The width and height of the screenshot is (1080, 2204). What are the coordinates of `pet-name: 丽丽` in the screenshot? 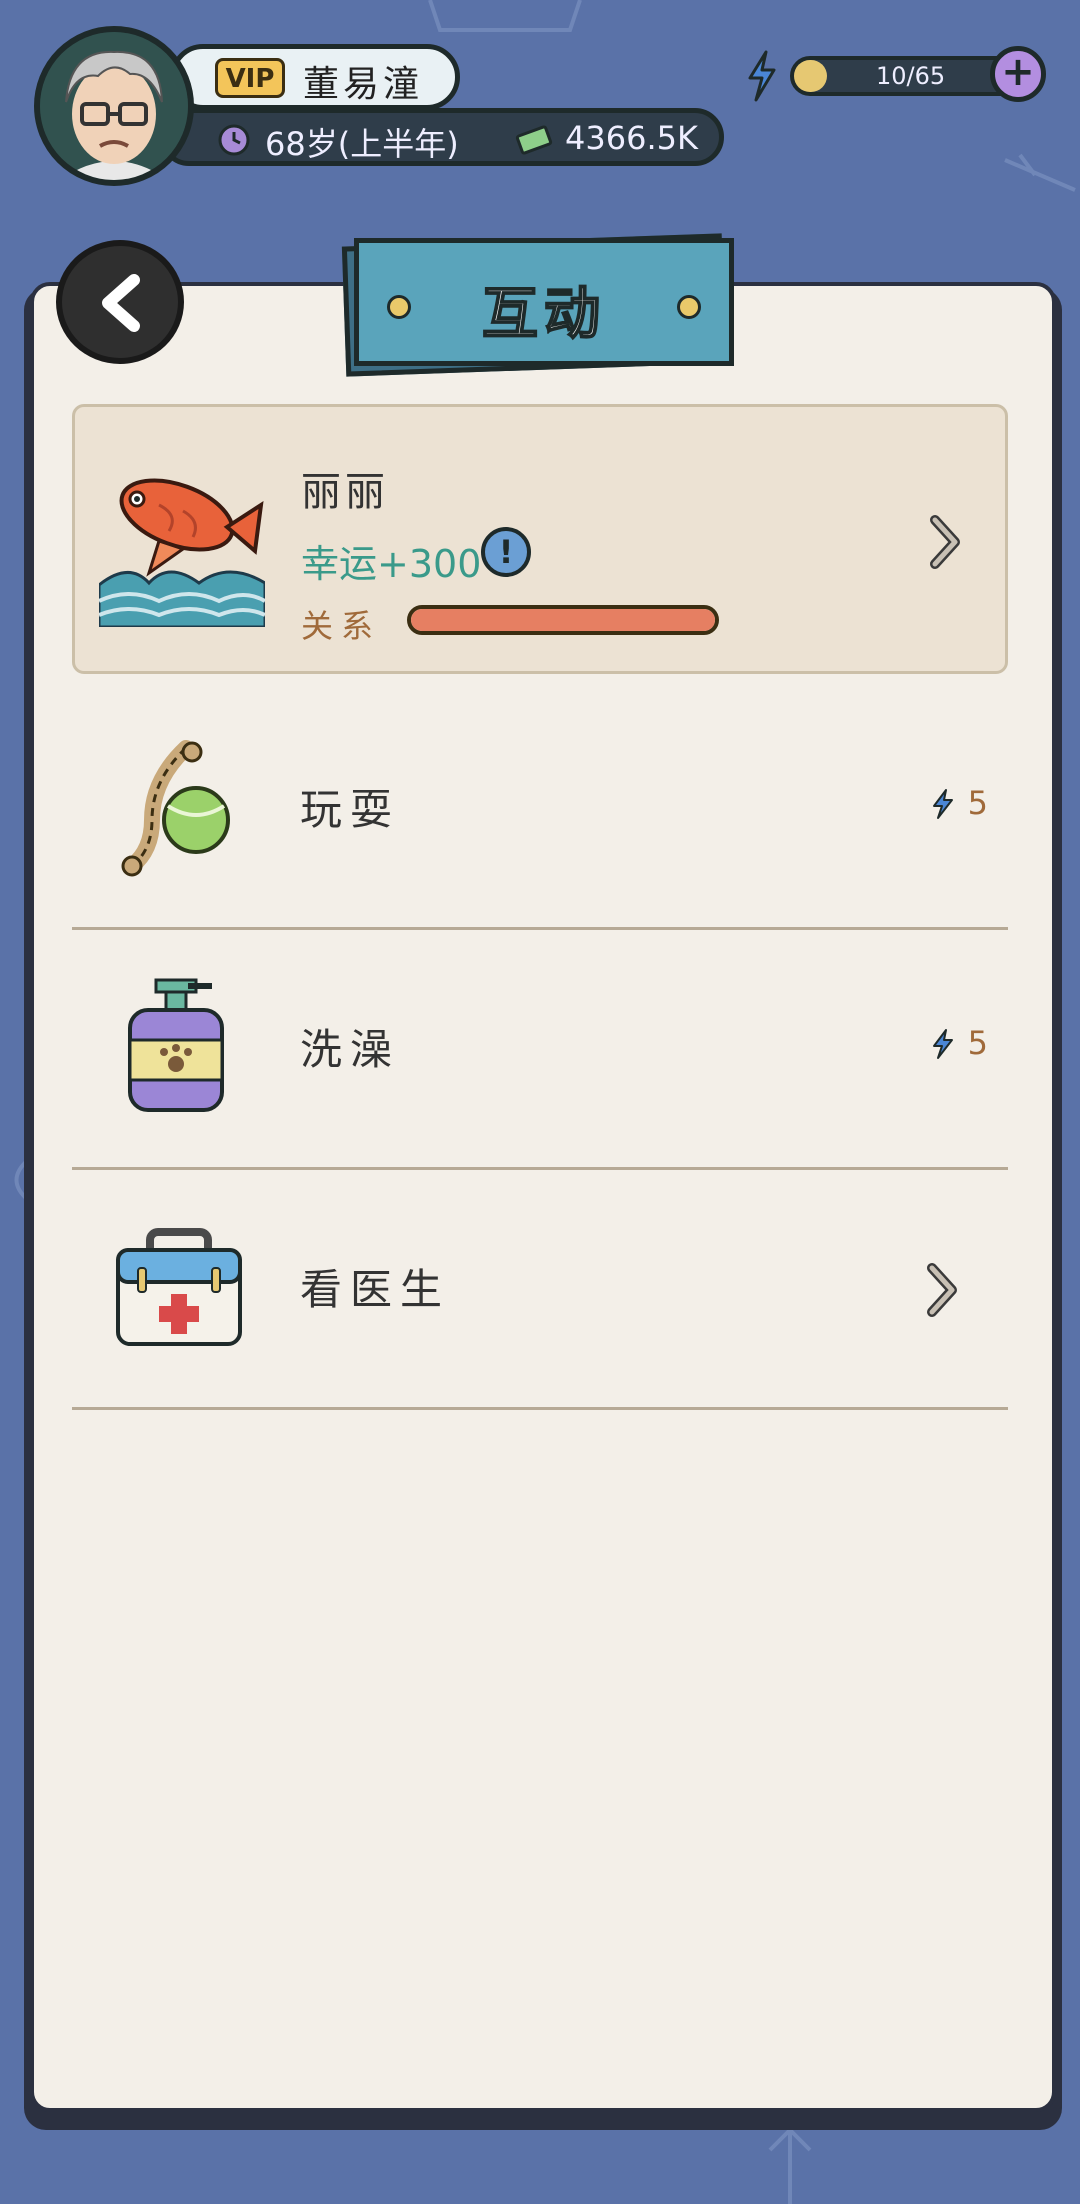 It's located at (345, 492).